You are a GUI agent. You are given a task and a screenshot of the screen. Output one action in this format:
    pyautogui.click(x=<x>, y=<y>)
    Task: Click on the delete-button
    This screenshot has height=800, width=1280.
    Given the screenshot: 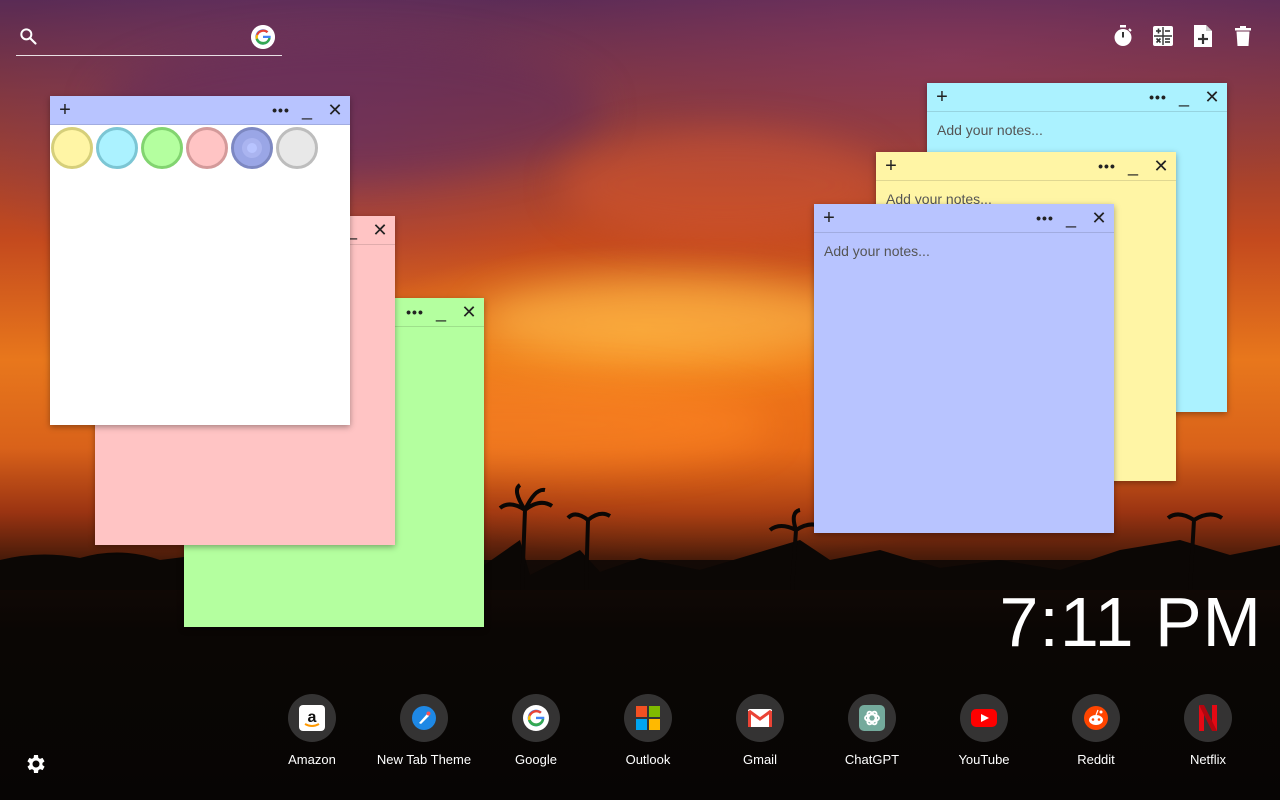 What is the action you would take?
    pyautogui.click(x=1243, y=36)
    